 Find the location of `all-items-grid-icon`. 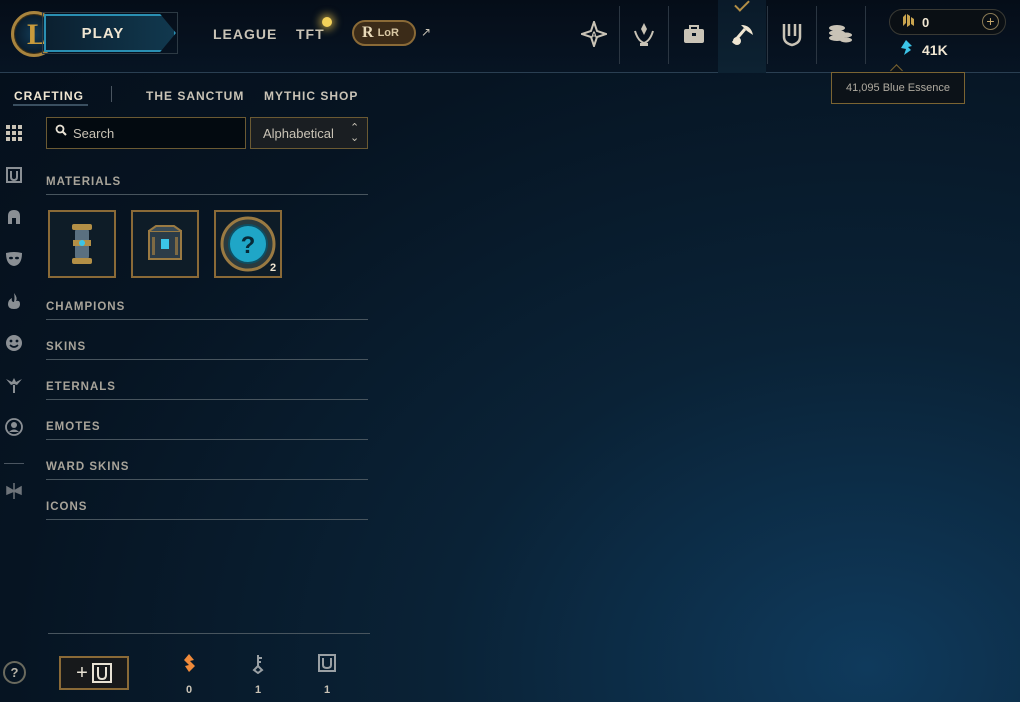

all-items-grid-icon is located at coordinates (14, 133).